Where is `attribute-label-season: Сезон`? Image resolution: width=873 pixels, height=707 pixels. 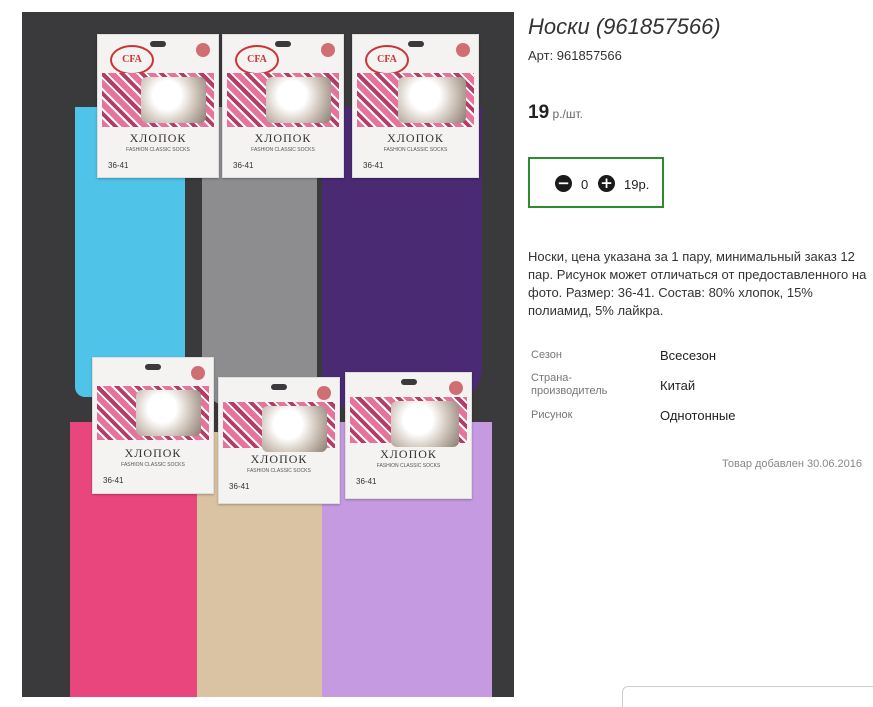 attribute-label-season: Сезон is located at coordinates (546, 355).